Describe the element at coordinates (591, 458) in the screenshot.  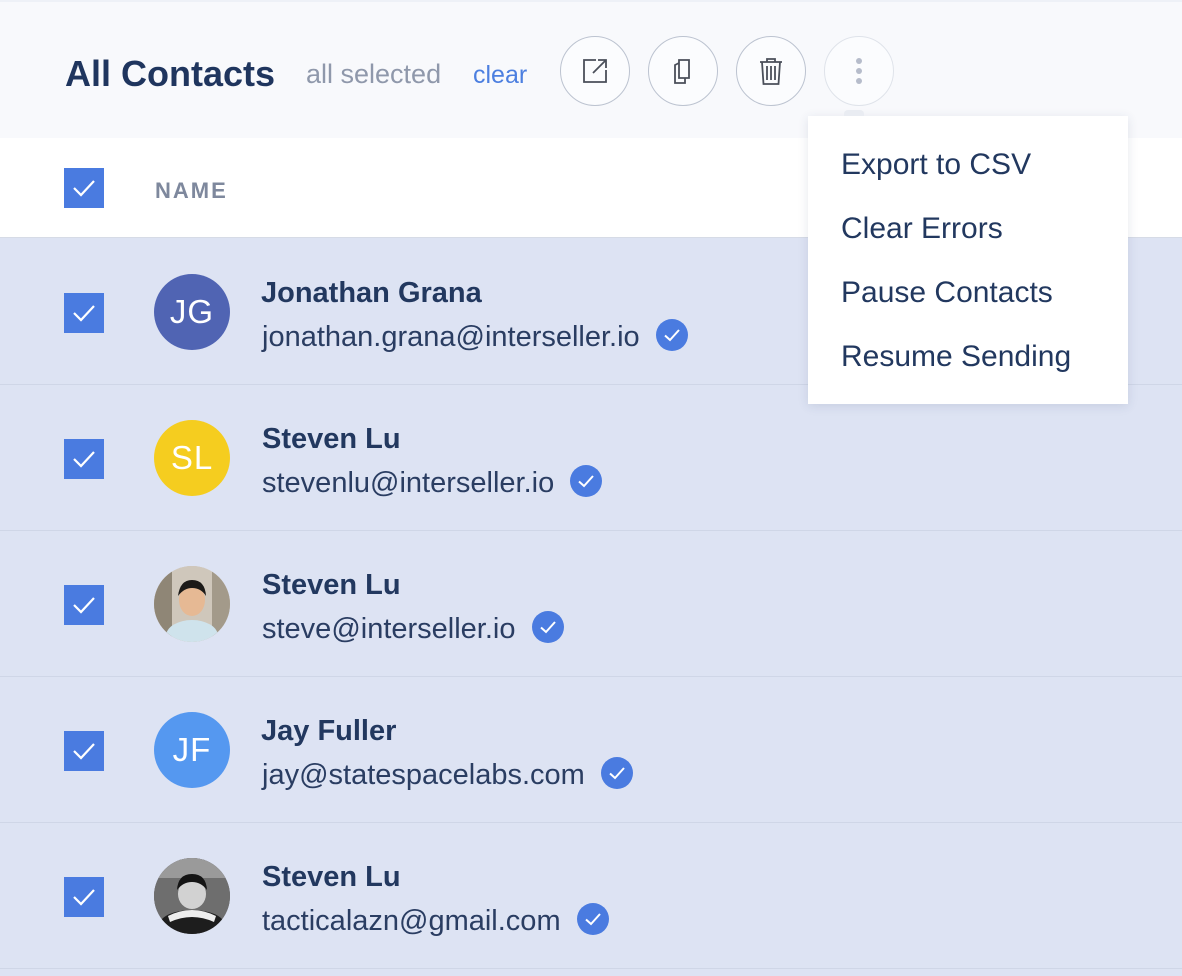
I see `table-row: SL Steven Lu stevenlu@interseller.io` at that location.